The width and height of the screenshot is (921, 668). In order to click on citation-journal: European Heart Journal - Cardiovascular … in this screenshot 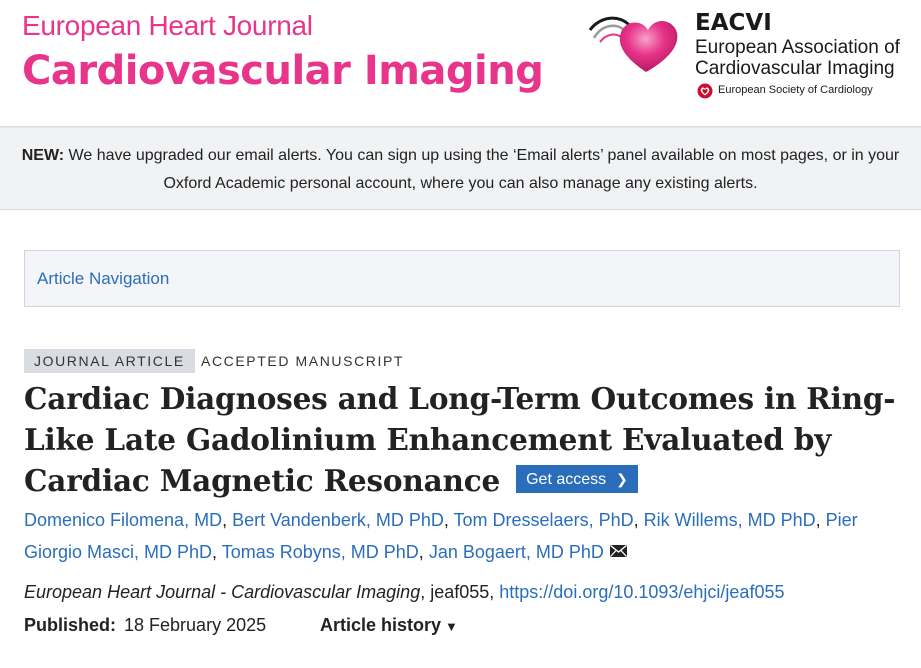, I will do `click(222, 592)`.